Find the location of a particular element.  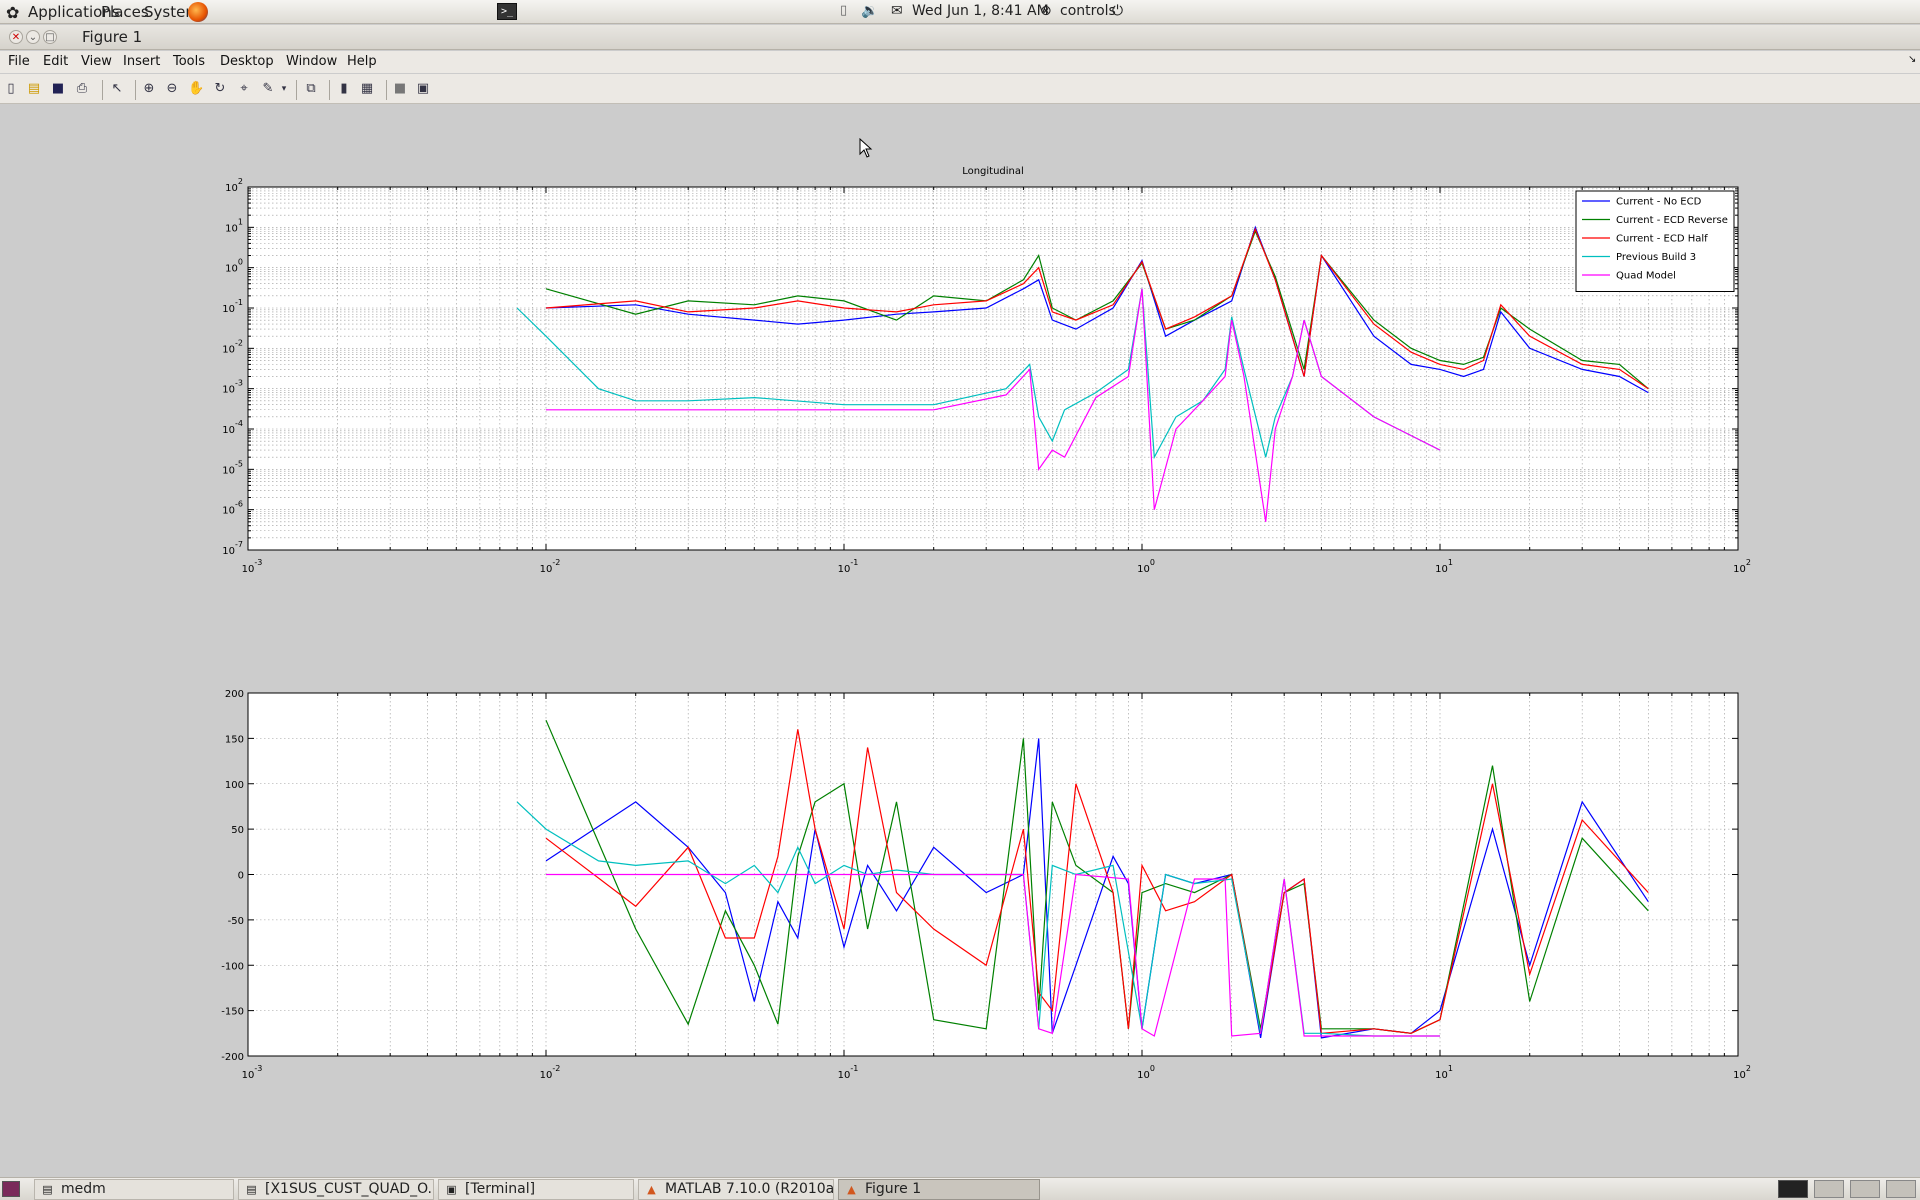

tick-label: 0 is located at coordinates (241, 876).